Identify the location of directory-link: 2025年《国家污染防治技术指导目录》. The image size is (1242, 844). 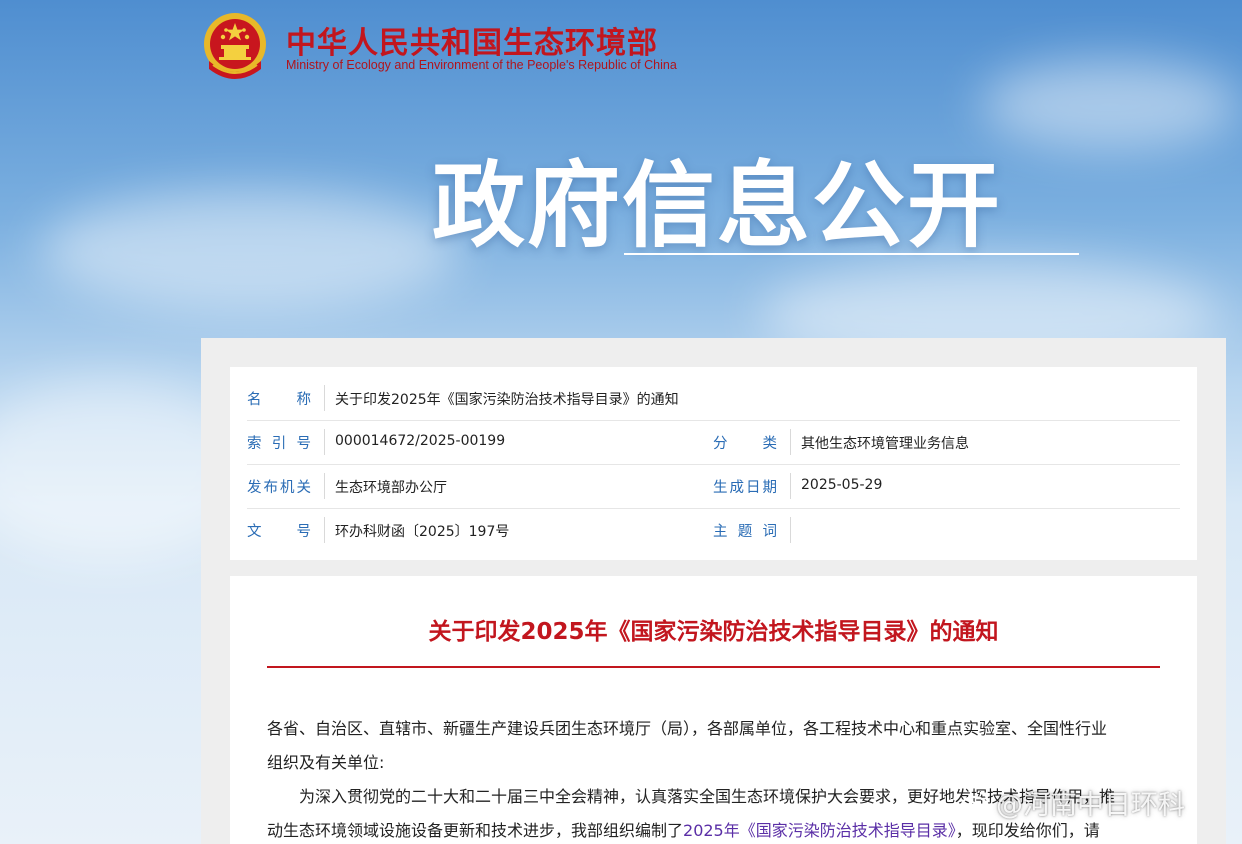
(819, 830).